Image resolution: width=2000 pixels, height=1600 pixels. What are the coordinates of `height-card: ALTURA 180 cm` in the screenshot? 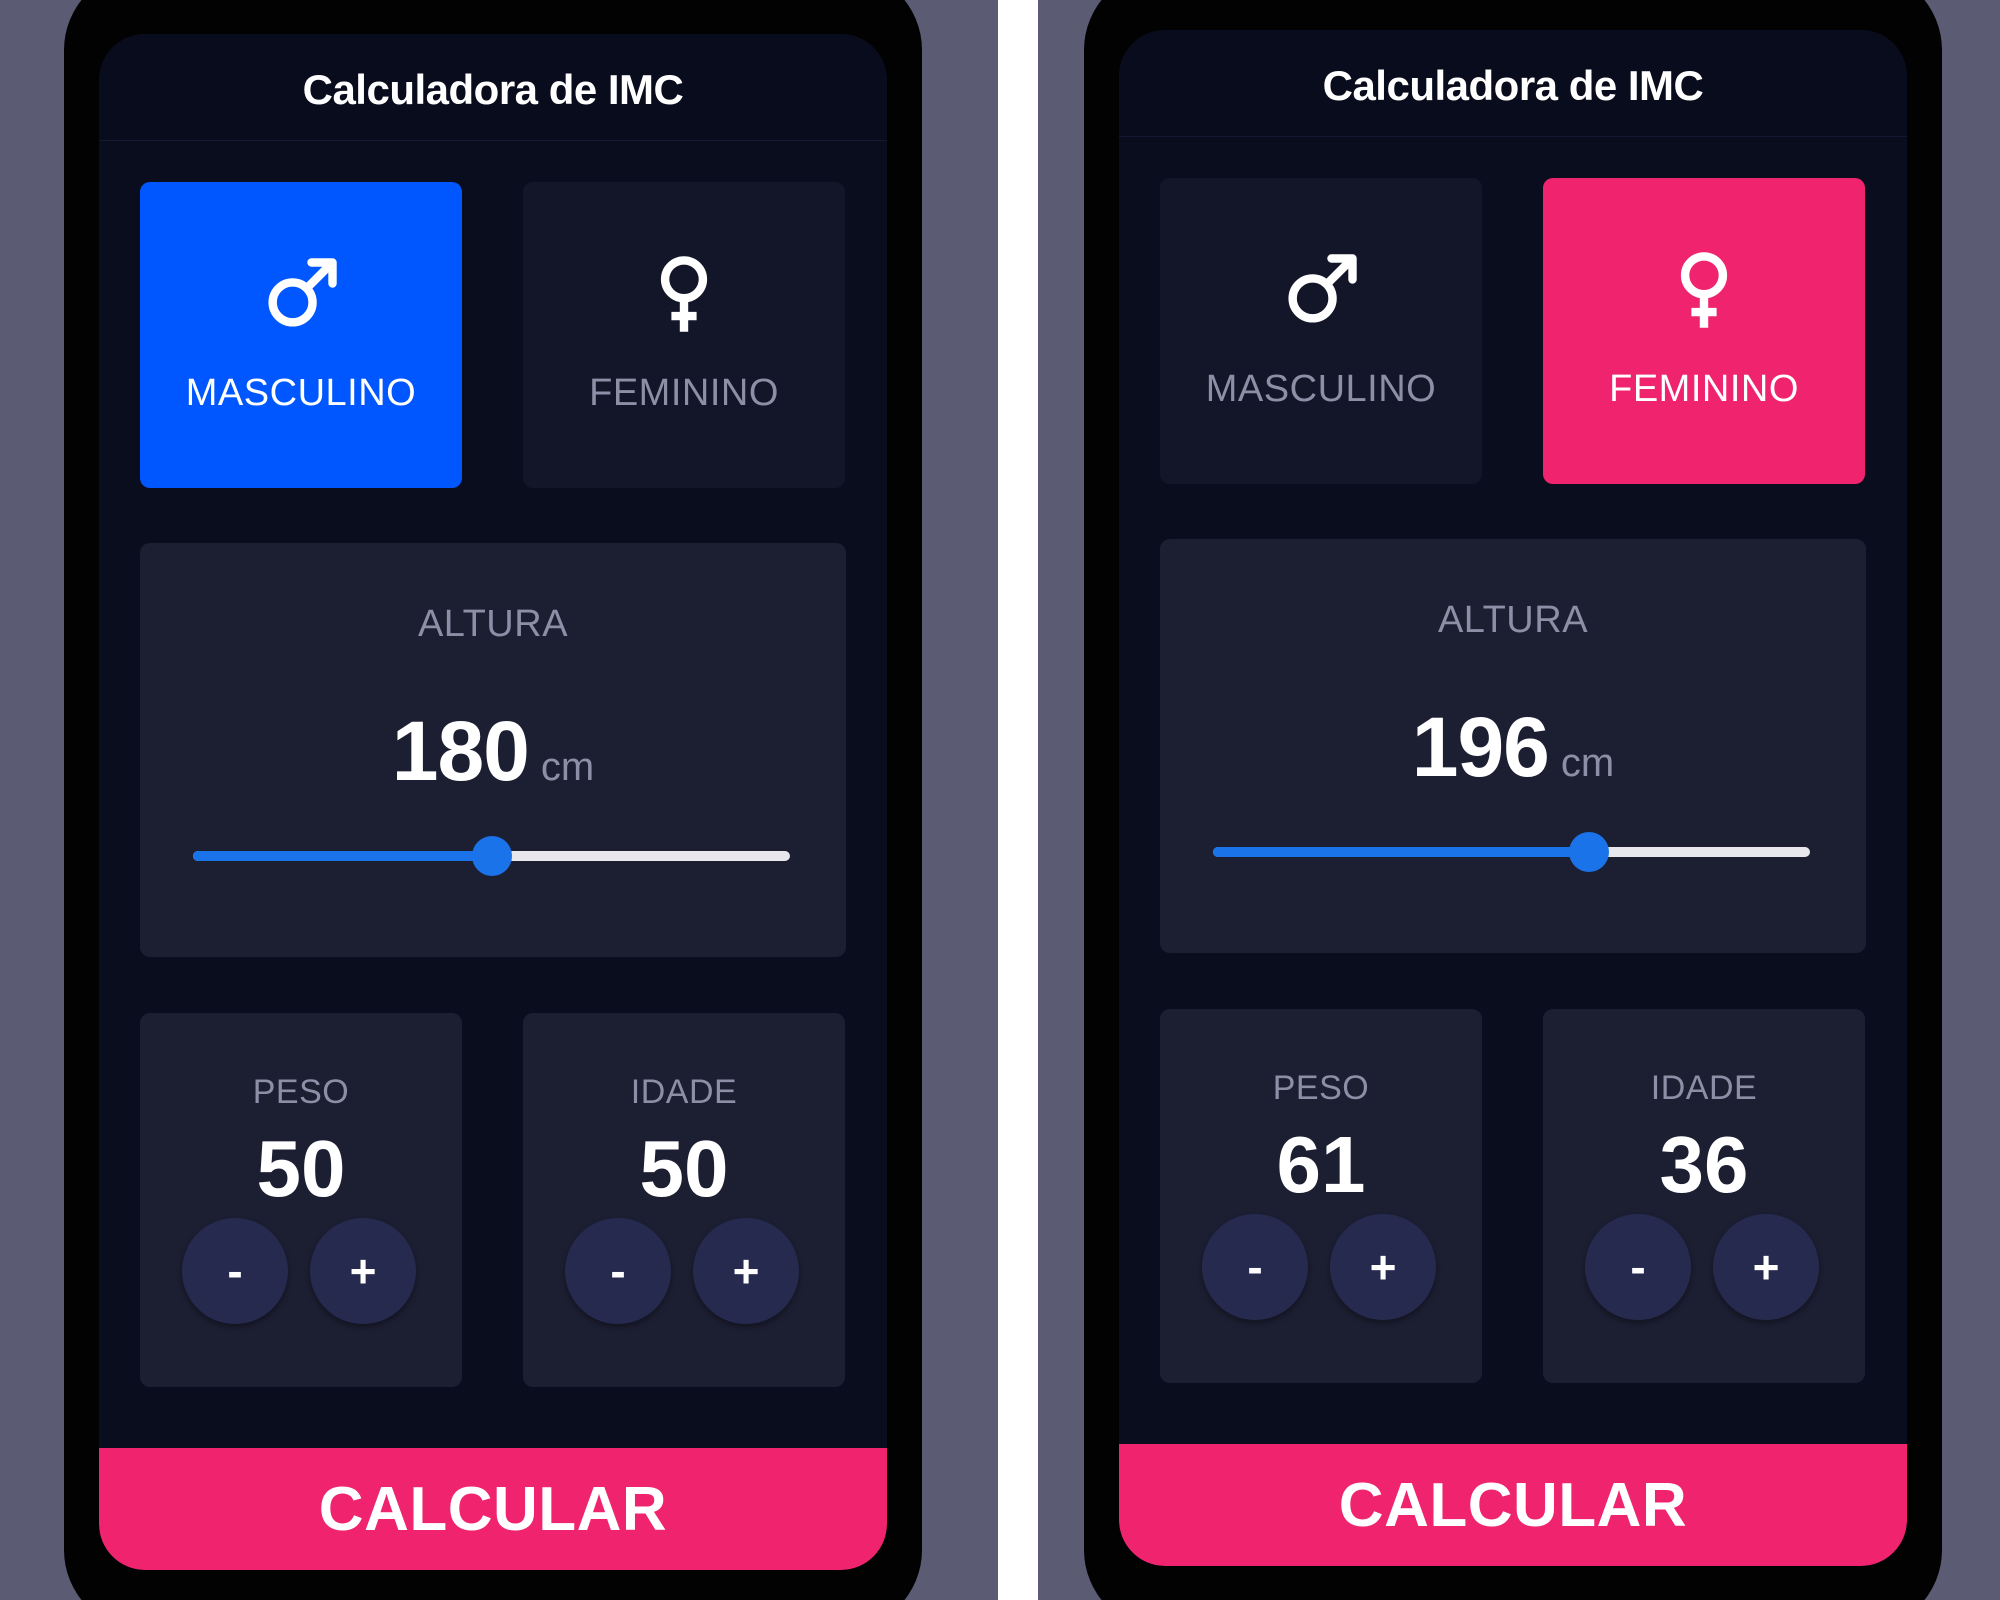 It's located at (493, 750).